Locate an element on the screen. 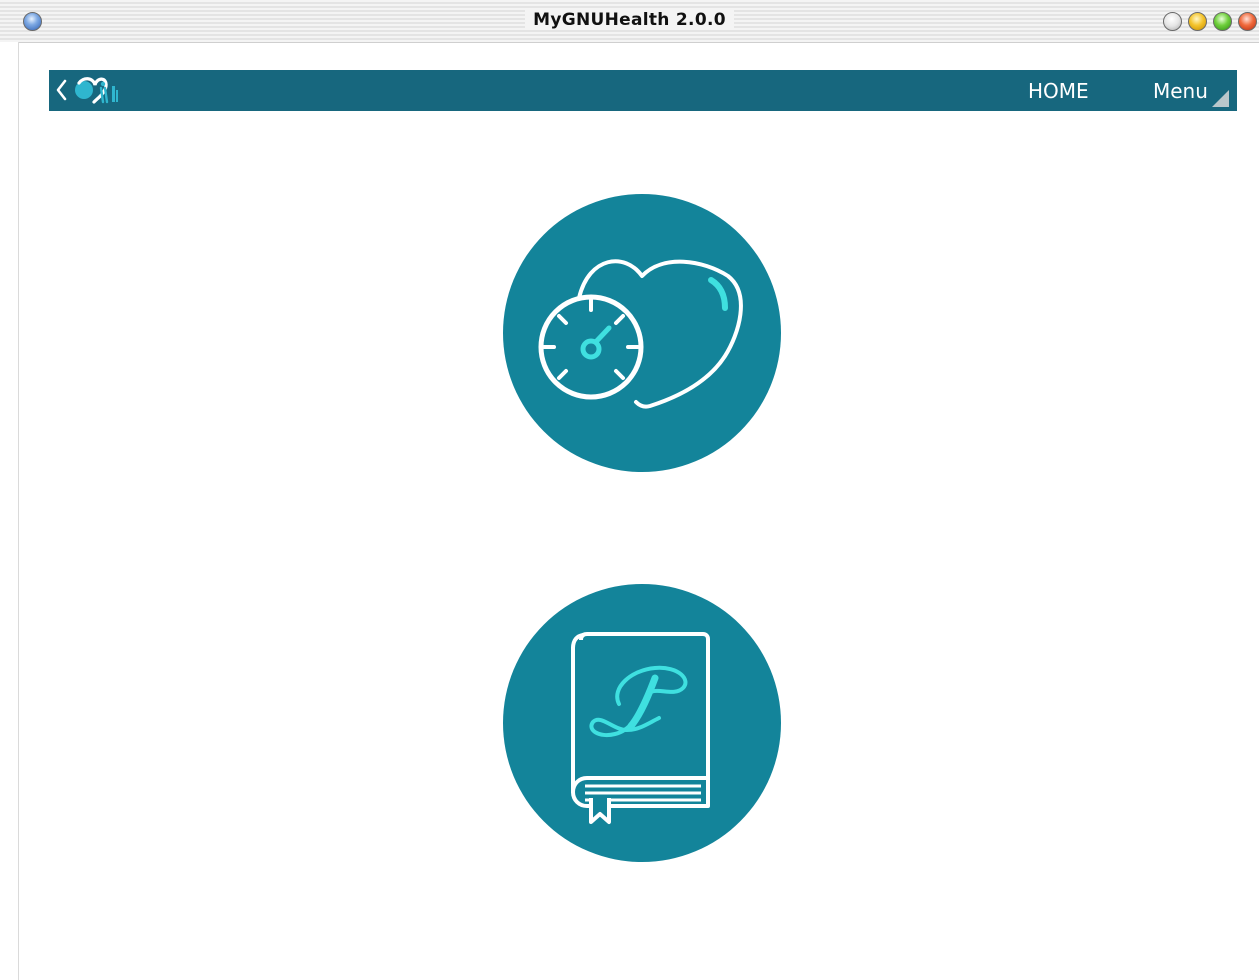 The height and width of the screenshot is (980, 1259). menu-dropdown-indicator-icon is located at coordinates (1220, 98).